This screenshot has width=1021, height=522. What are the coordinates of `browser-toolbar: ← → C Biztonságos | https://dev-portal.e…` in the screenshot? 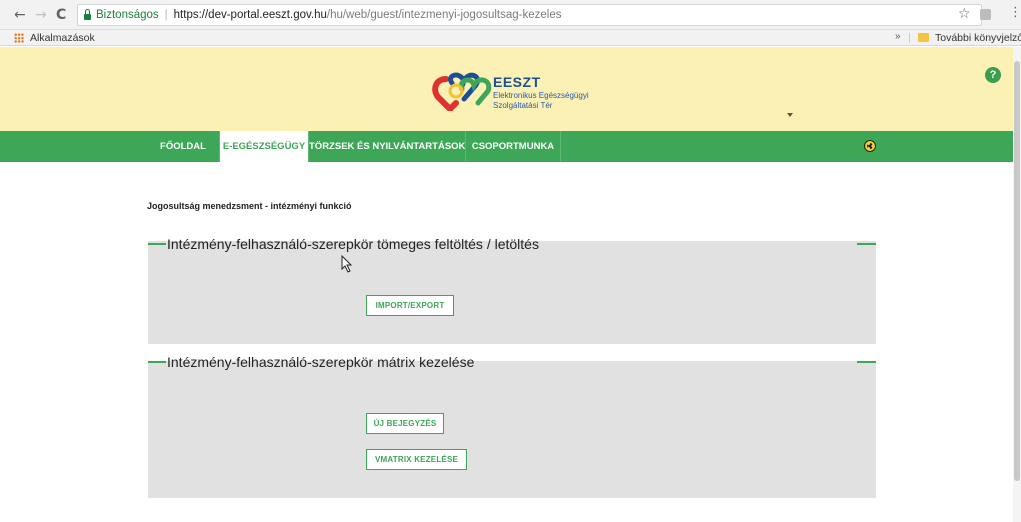 It's located at (510, 15).